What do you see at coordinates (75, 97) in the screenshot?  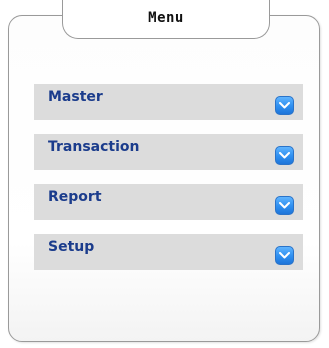 I see `menu-item-label: Master` at bounding box center [75, 97].